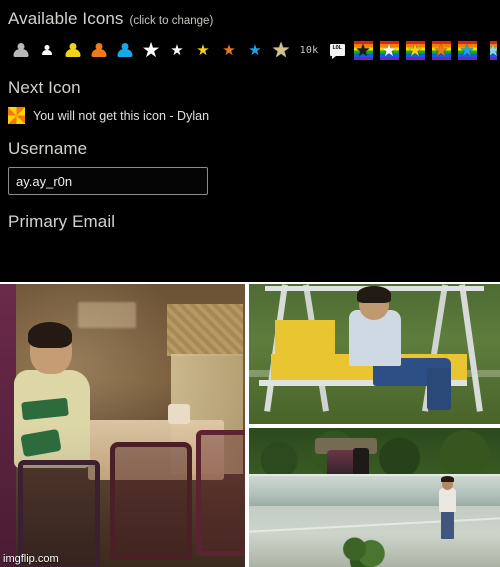 The image size is (500, 567). What do you see at coordinates (254, 19) in the screenshot?
I see `available-icons-header: Available Icons (click to change)` at bounding box center [254, 19].